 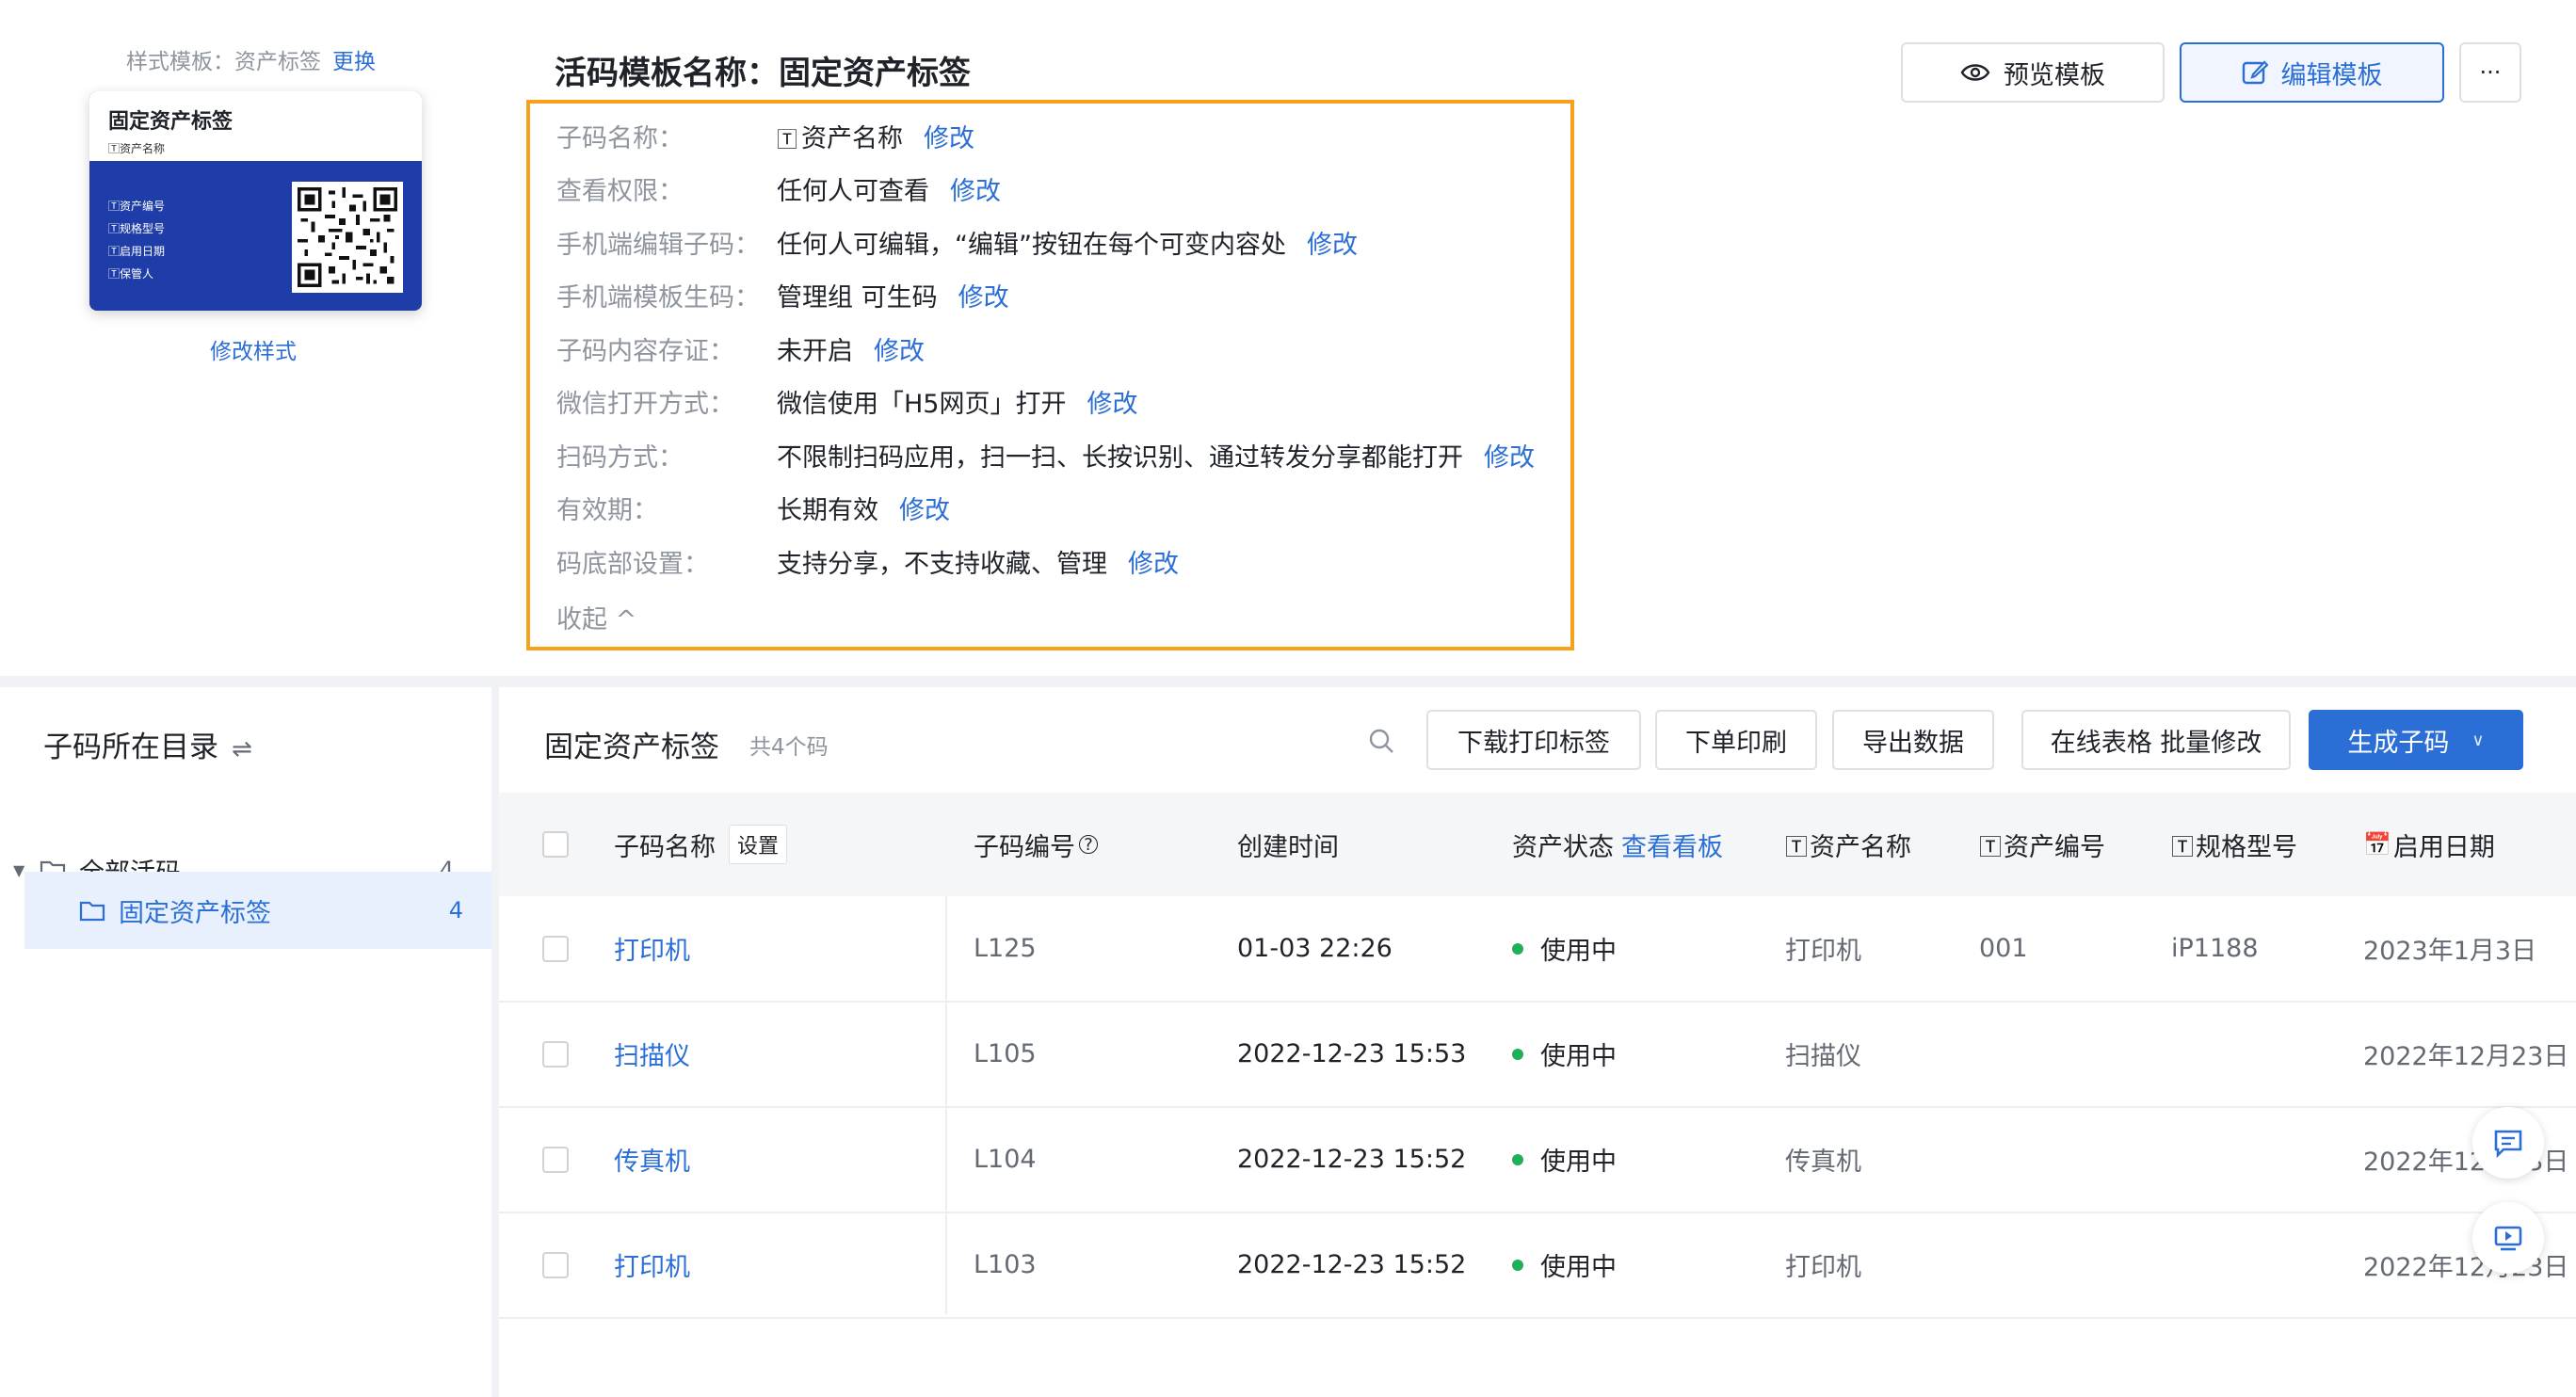 I want to click on preview-template-button: 预览模板, so click(x=2033, y=72).